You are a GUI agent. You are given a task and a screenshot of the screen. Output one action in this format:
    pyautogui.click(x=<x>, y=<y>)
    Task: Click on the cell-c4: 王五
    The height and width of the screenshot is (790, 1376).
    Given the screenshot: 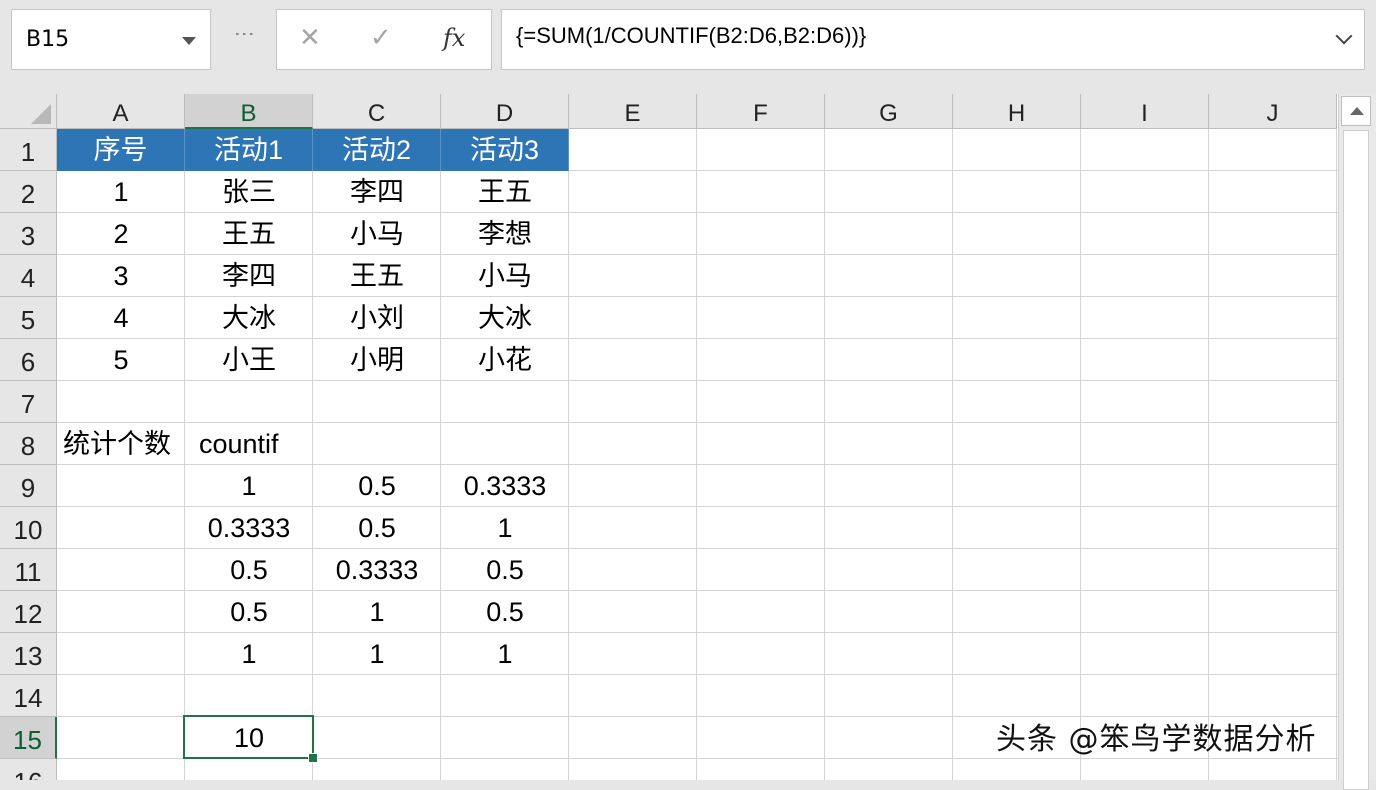 What is the action you would take?
    pyautogui.click(x=377, y=276)
    